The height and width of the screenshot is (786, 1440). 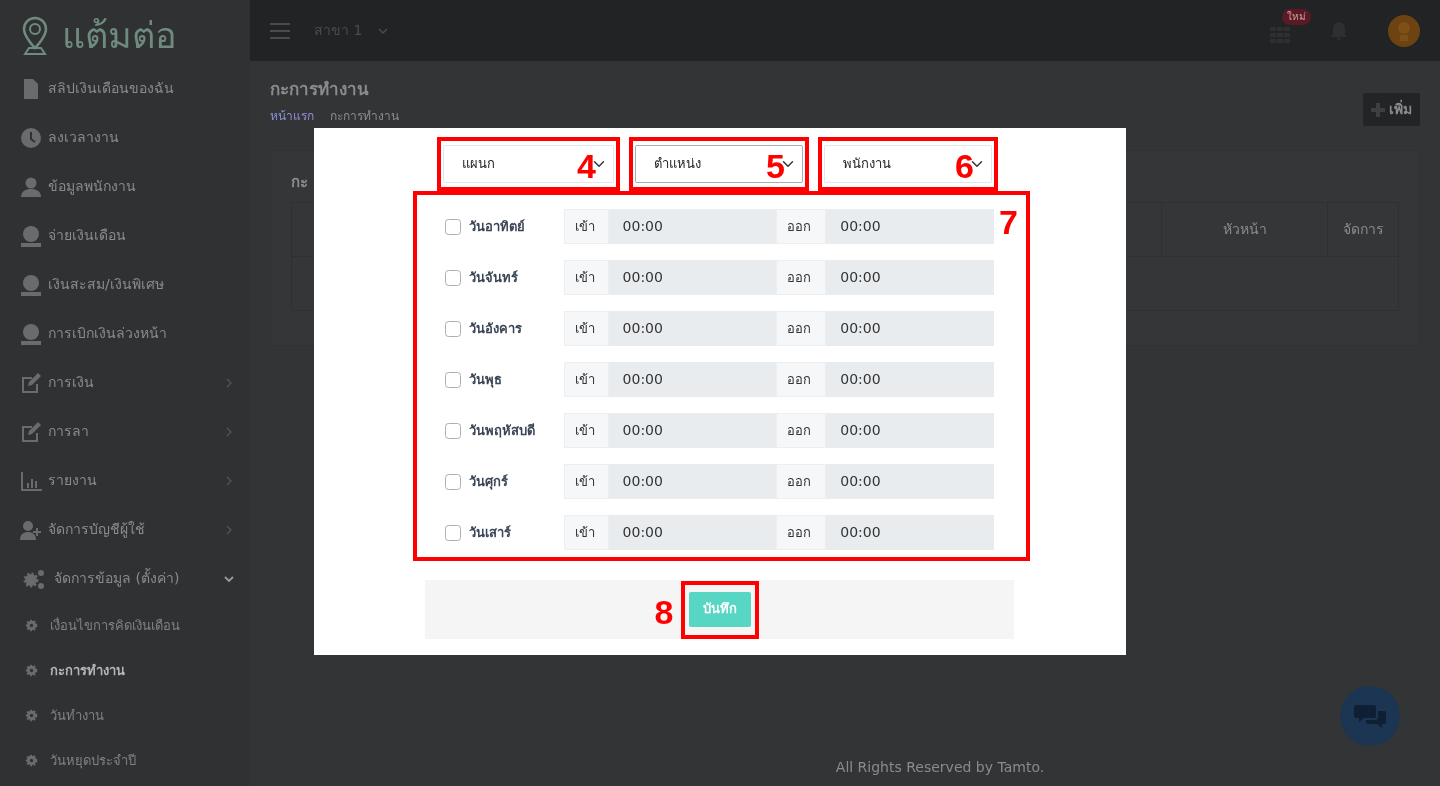 What do you see at coordinates (125, 186) in the screenshot?
I see `sidebar-item: ข้อมูลพนักงาน` at bounding box center [125, 186].